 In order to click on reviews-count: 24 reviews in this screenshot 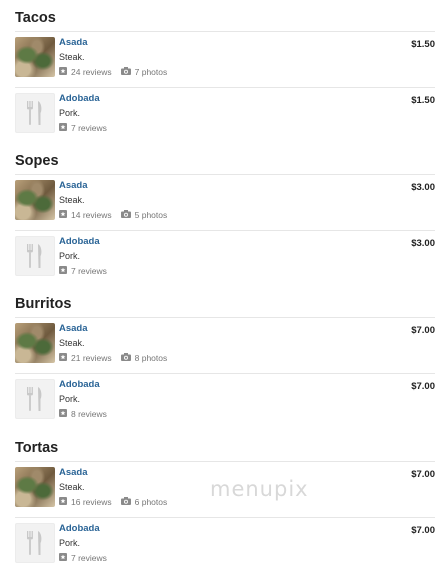, I will do `click(91, 72)`.